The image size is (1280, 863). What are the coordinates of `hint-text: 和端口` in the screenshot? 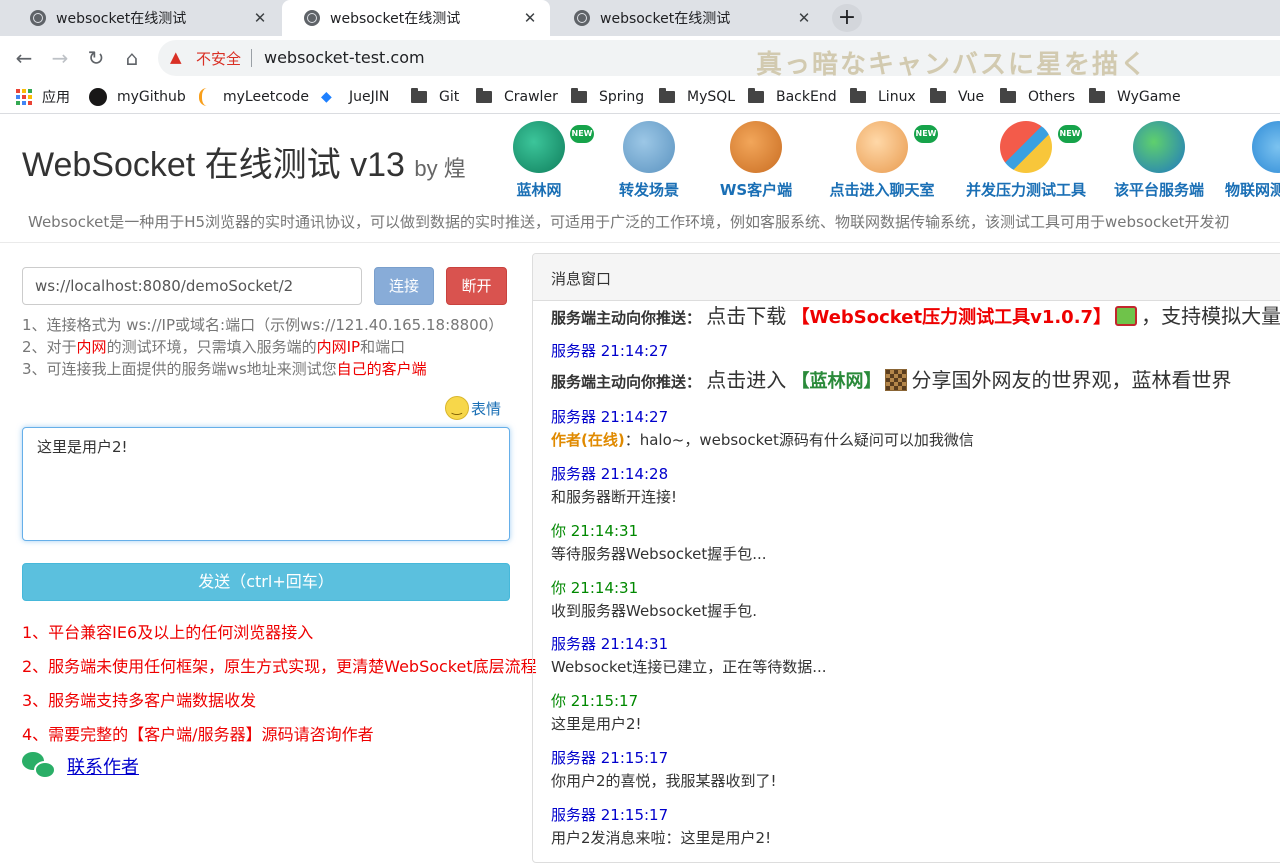 It's located at (383, 347).